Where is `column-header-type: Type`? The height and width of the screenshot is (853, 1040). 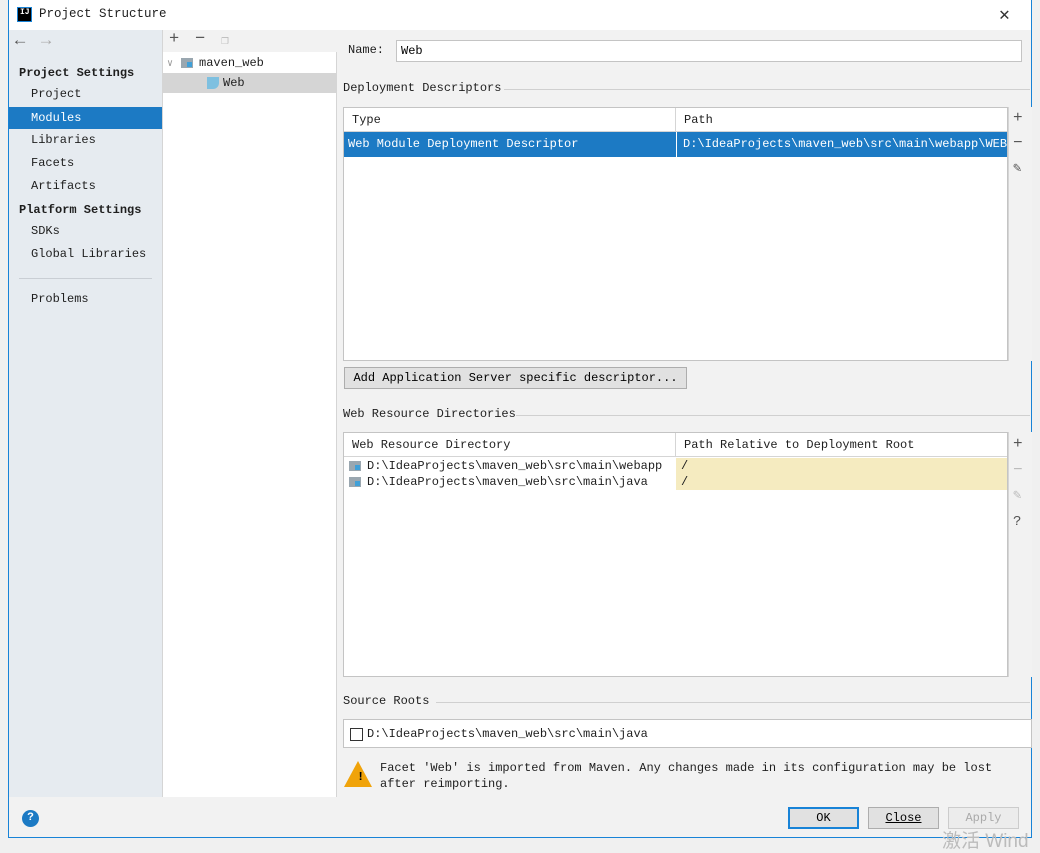
column-header-type: Type is located at coordinates (510, 120).